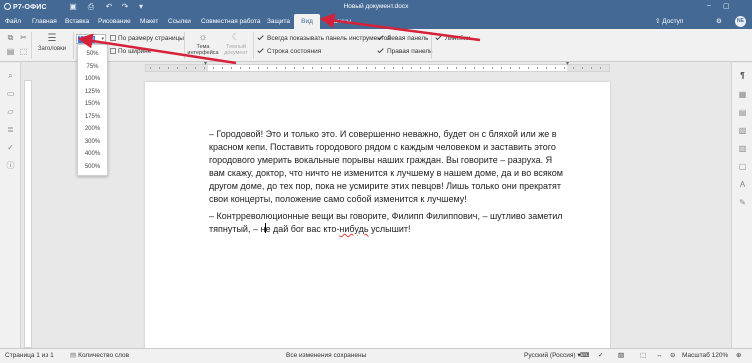 This screenshot has width=752, height=363. What do you see at coordinates (719, 21) in the screenshot?
I see `settings-icon: ⚙` at bounding box center [719, 21].